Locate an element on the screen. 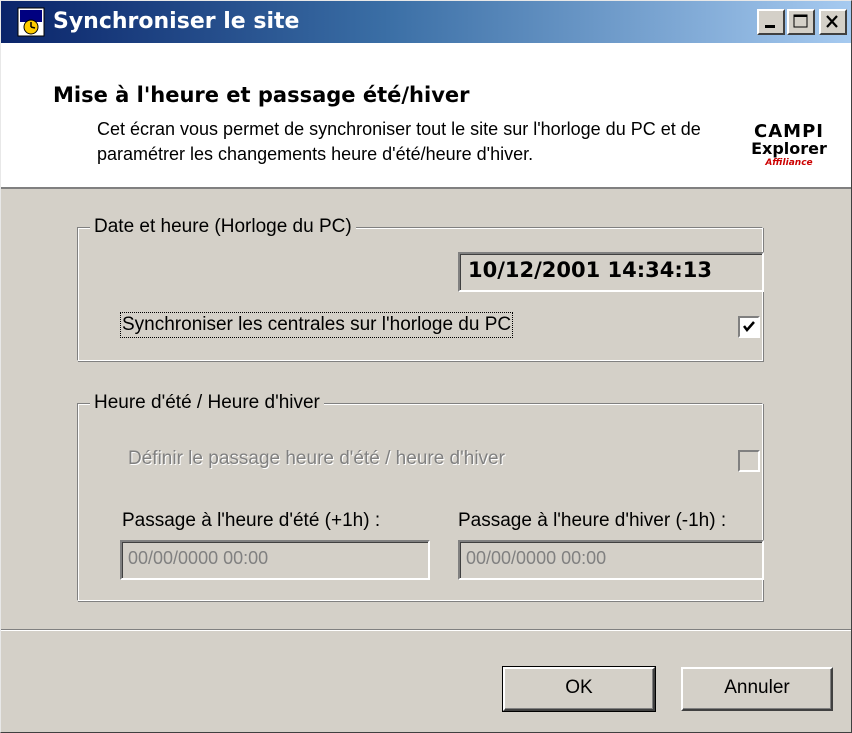 This screenshot has height=733, width=852. sync-centrals-checkbox is located at coordinates (749, 327).